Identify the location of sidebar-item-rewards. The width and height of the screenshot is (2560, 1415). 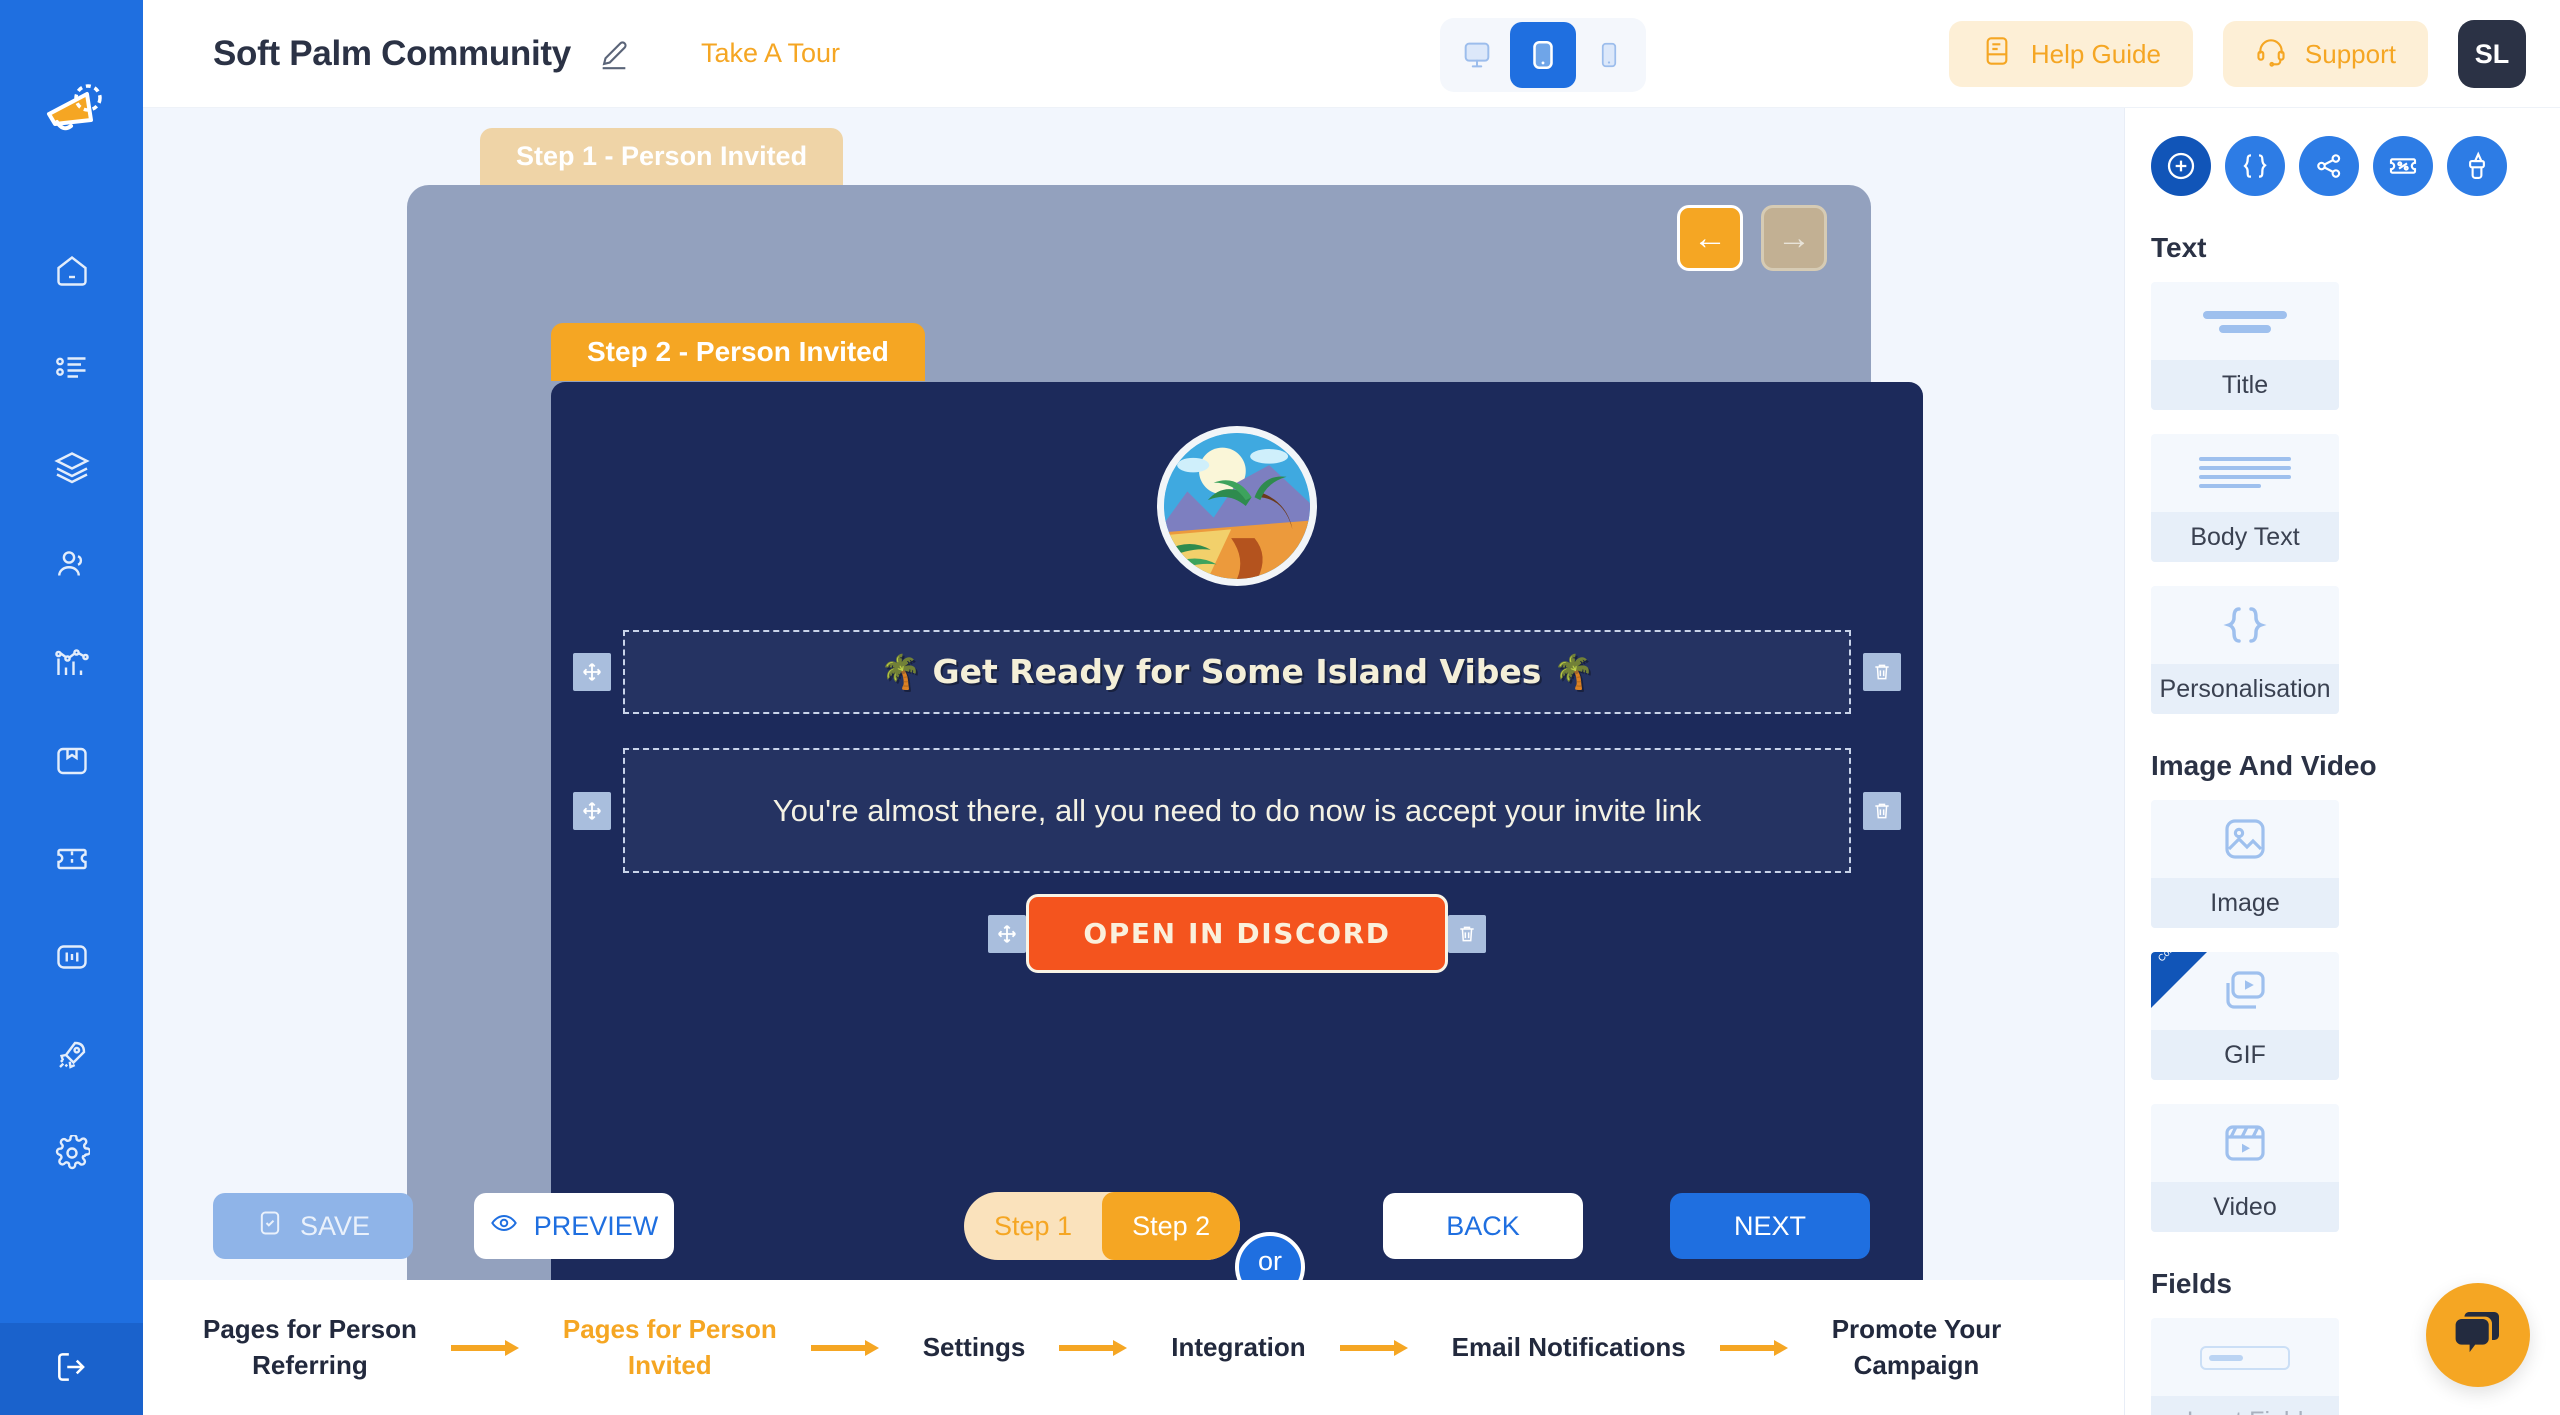
(71, 763).